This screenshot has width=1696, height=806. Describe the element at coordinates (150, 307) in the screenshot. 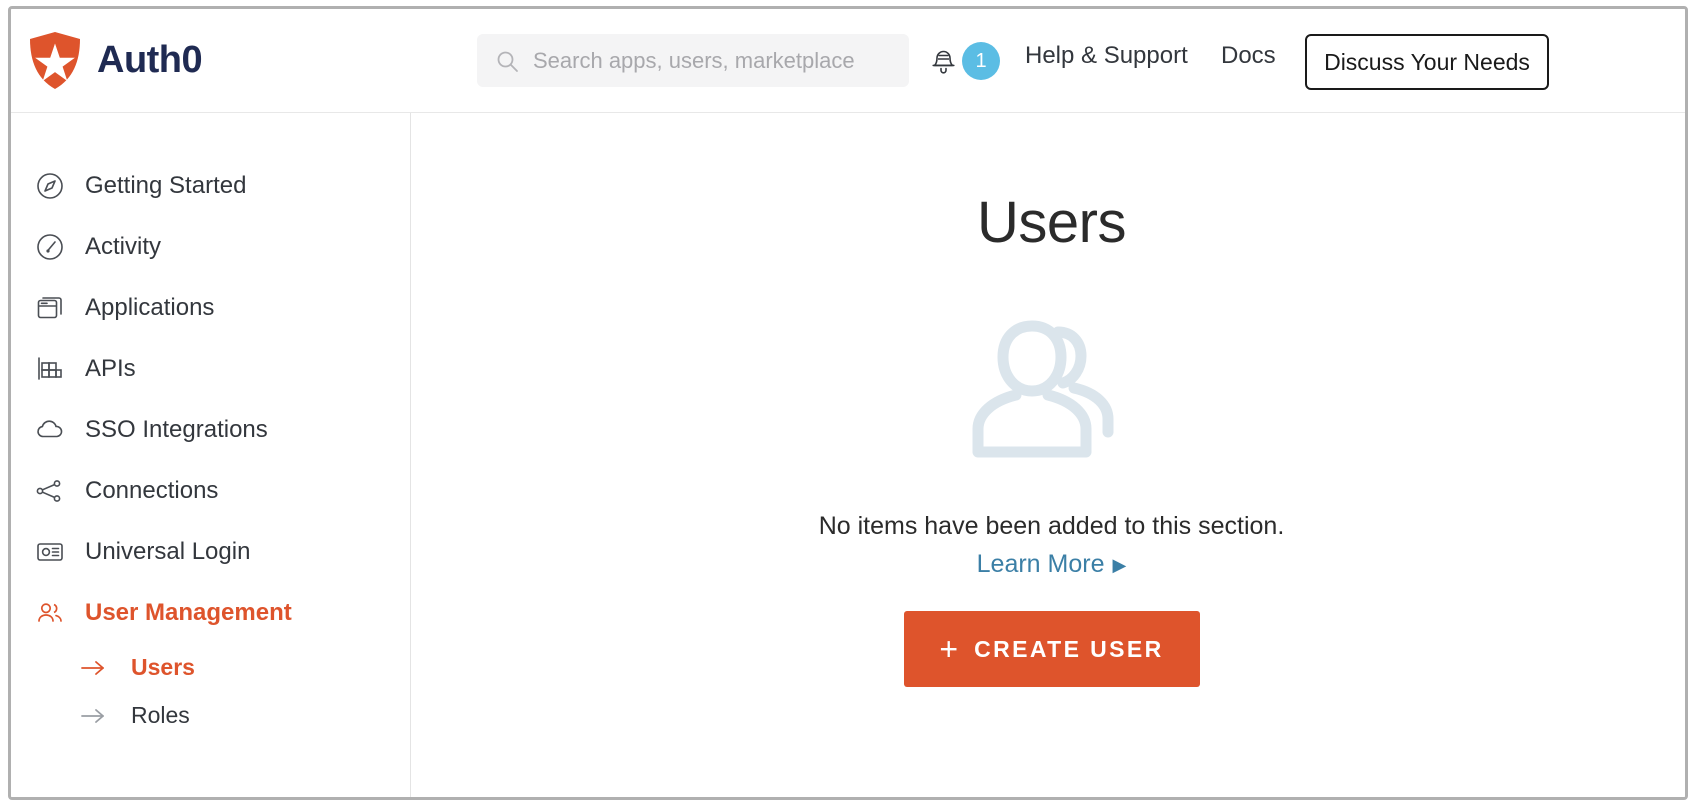

I see `sidebar-item-label: Applications` at that location.